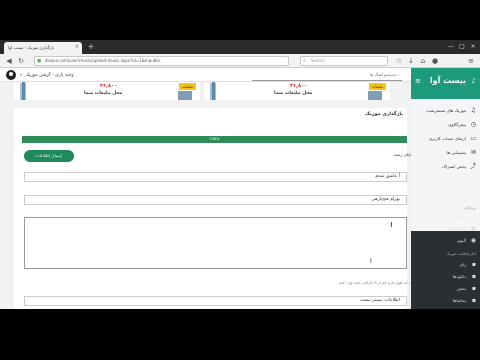  What do you see at coordinates (470, 207) in the screenshot?
I see `sidebar-section-title: پروفایل` at bounding box center [470, 207].